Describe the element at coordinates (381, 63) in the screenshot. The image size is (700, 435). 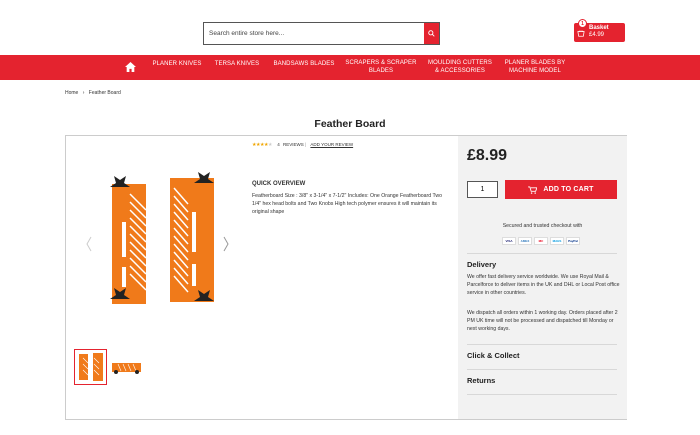
I see `nav-item-label: Scrapers & Scraper` at that location.